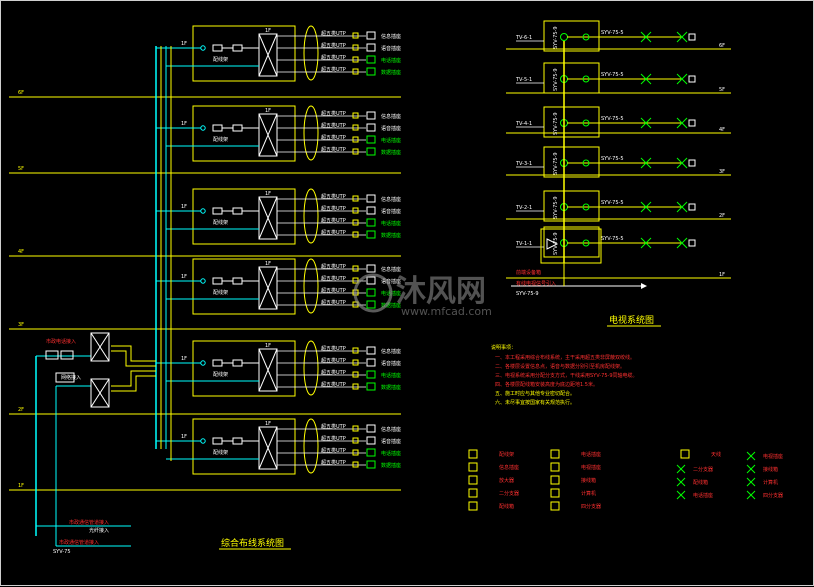 The image size is (814, 587). Describe the element at coordinates (605, 78) in the screenshot. I see `tv-amp-row: TV-5-1 SYV-75-5 SYV-75-9` at that location.